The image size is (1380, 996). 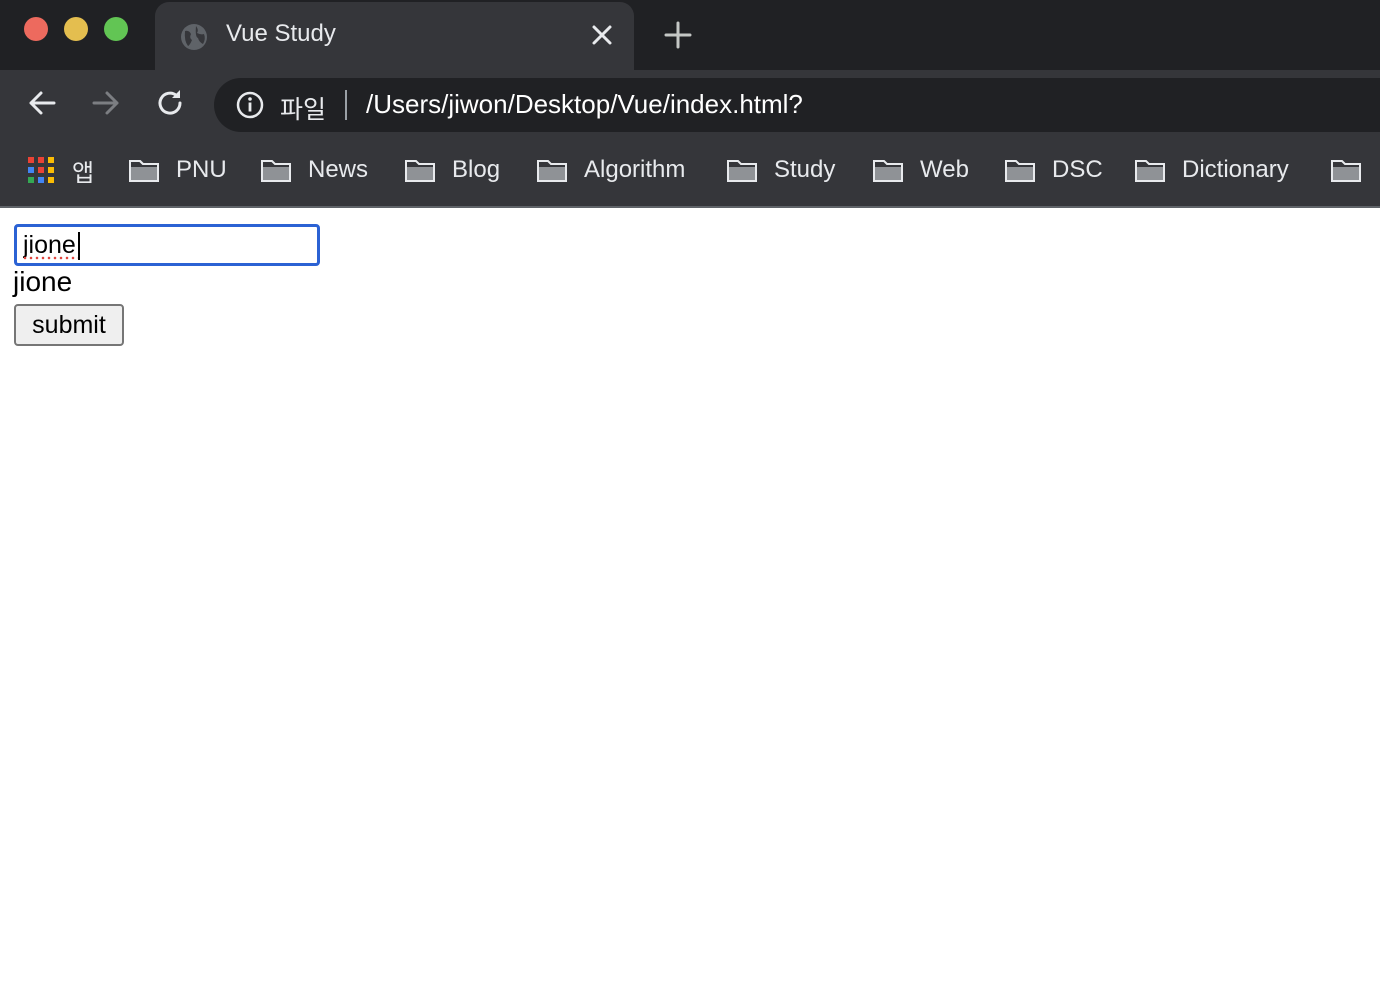 I want to click on submit-button: submit, so click(x=69, y=325).